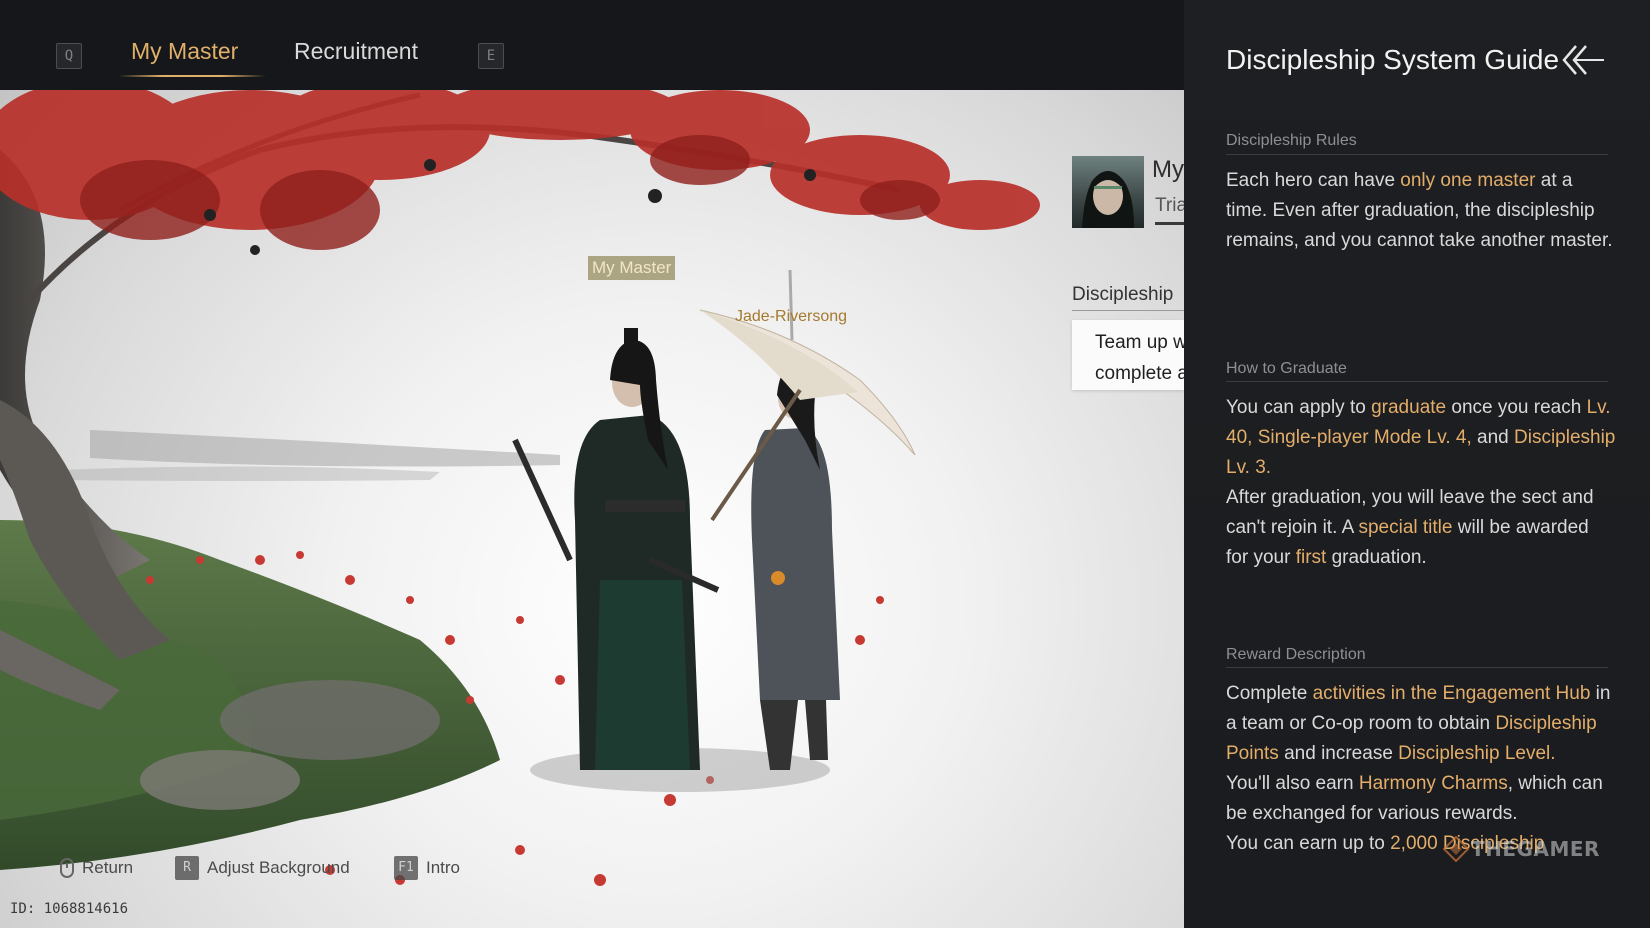 Image resolution: width=1650 pixels, height=928 pixels. Describe the element at coordinates (184, 51) in the screenshot. I see `tab-my-master: My Master` at that location.